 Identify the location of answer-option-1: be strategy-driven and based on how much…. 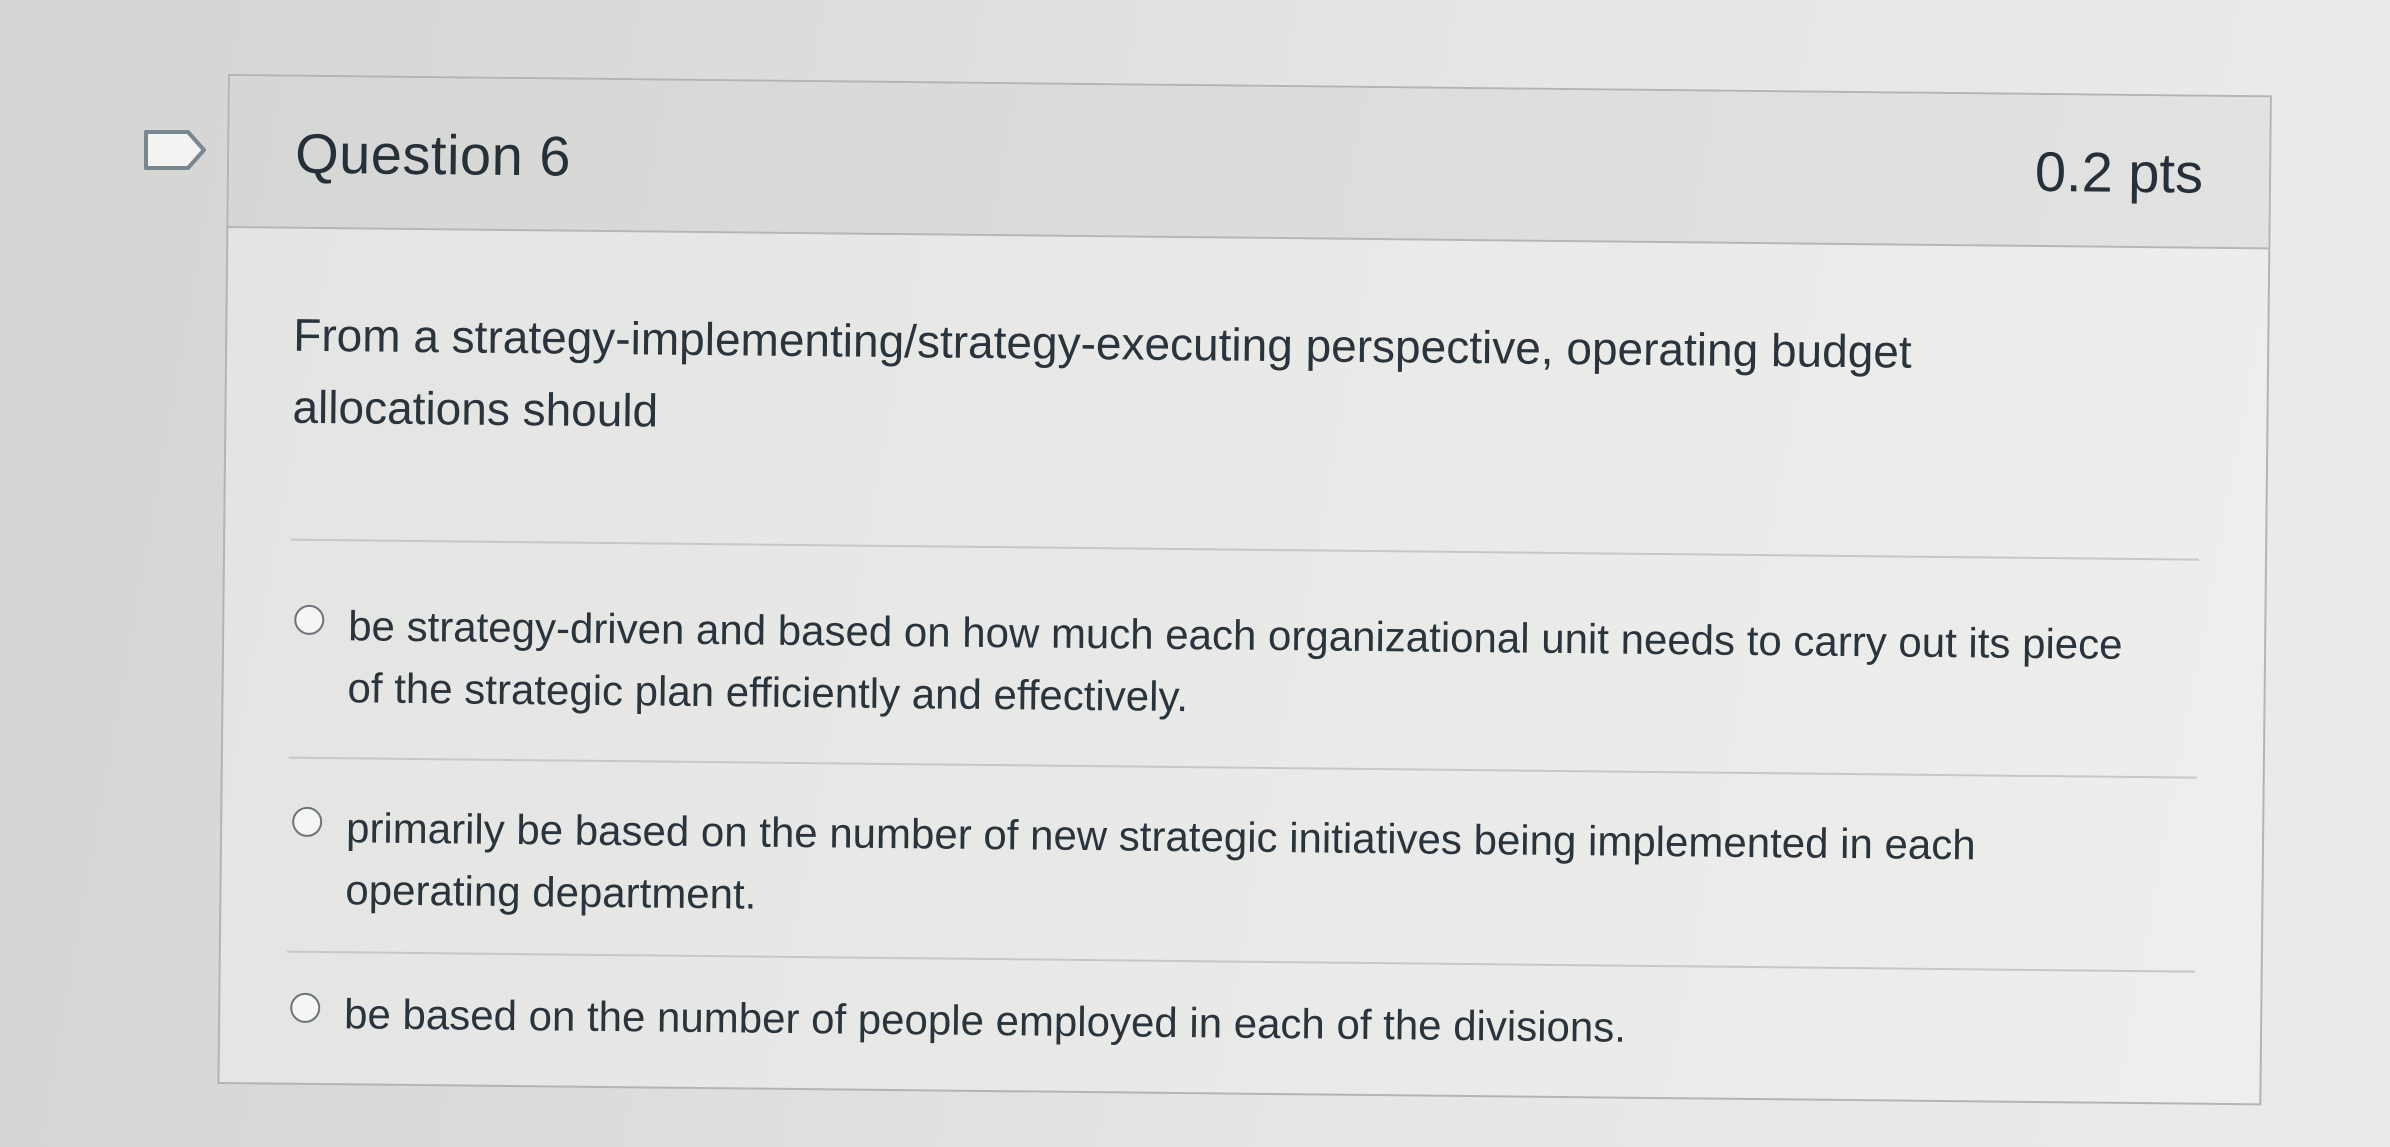
(1213, 666).